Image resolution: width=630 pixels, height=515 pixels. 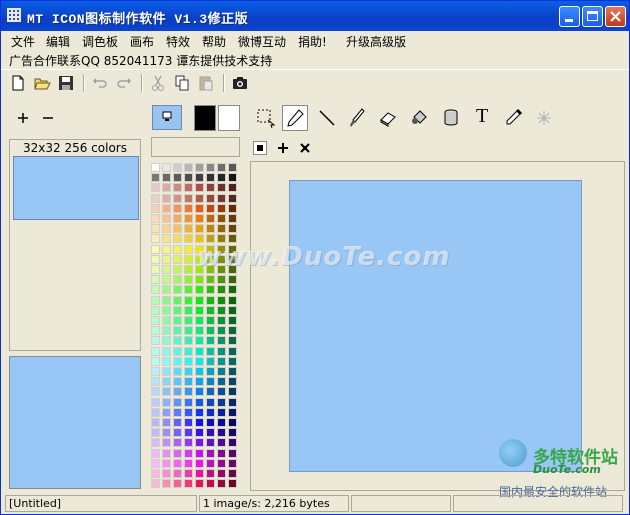 I want to click on line-tool, so click(x=327, y=118).